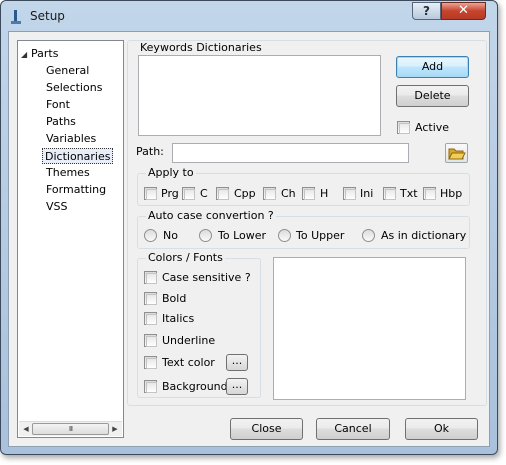 This screenshot has height=465, width=506. Describe the element at coordinates (368, 235) in the screenshot. I see `auto-case-dictionary-radio` at that location.